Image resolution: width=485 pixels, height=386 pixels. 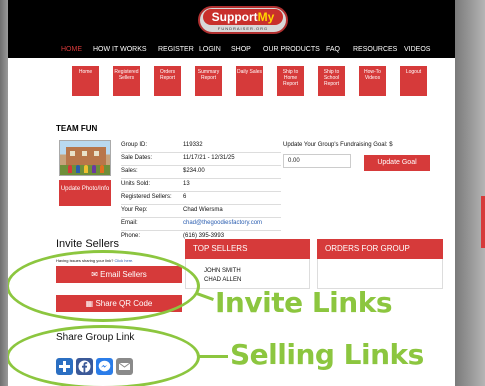 I want to click on invite-links-connector, so click(x=205, y=296).